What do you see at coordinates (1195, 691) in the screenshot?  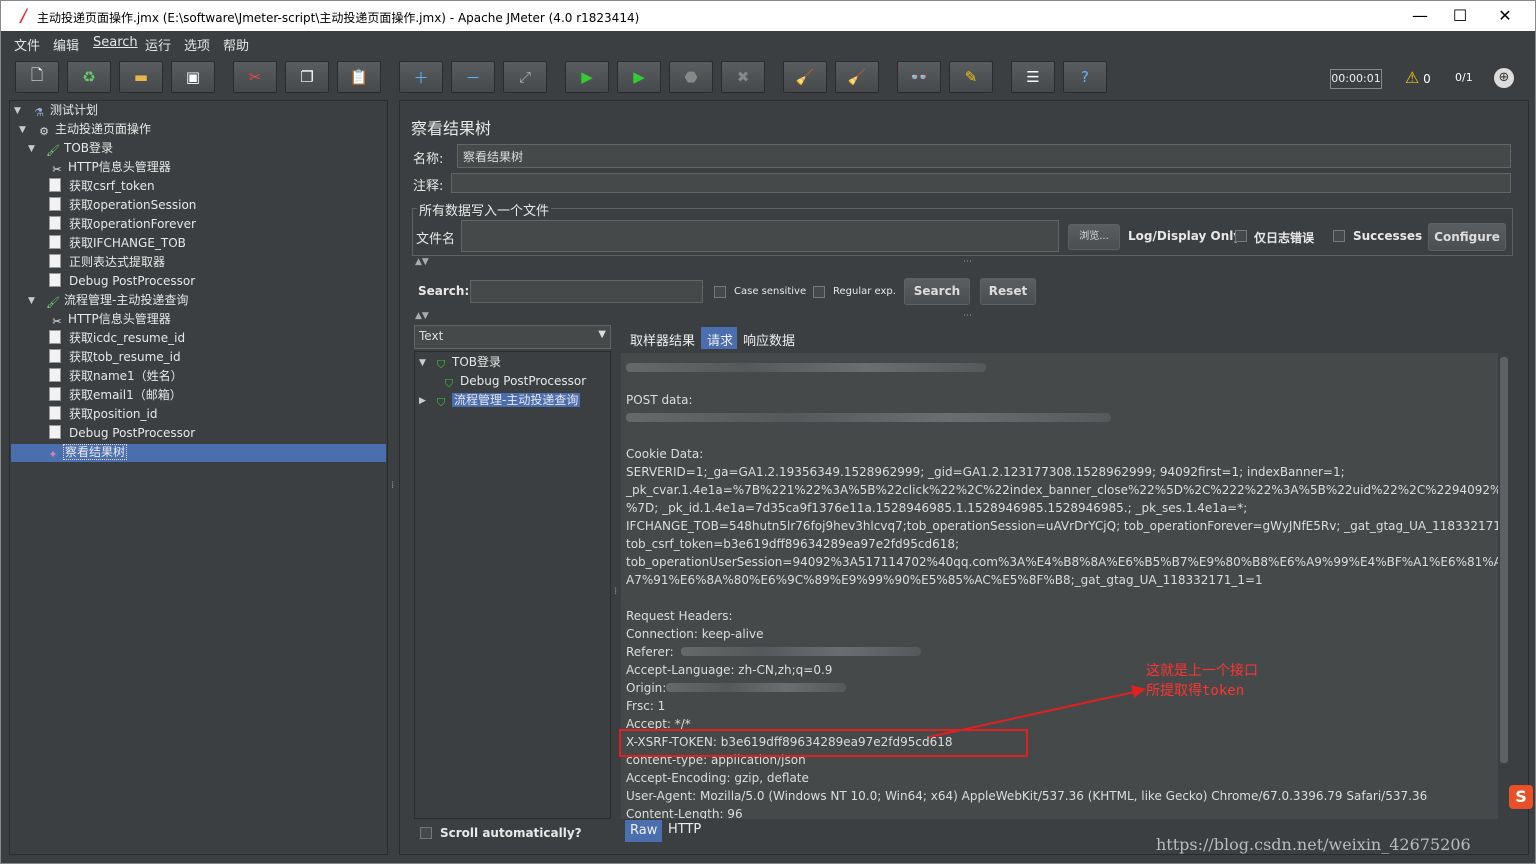 I see `annotation-line-2: 所提取得token` at bounding box center [1195, 691].